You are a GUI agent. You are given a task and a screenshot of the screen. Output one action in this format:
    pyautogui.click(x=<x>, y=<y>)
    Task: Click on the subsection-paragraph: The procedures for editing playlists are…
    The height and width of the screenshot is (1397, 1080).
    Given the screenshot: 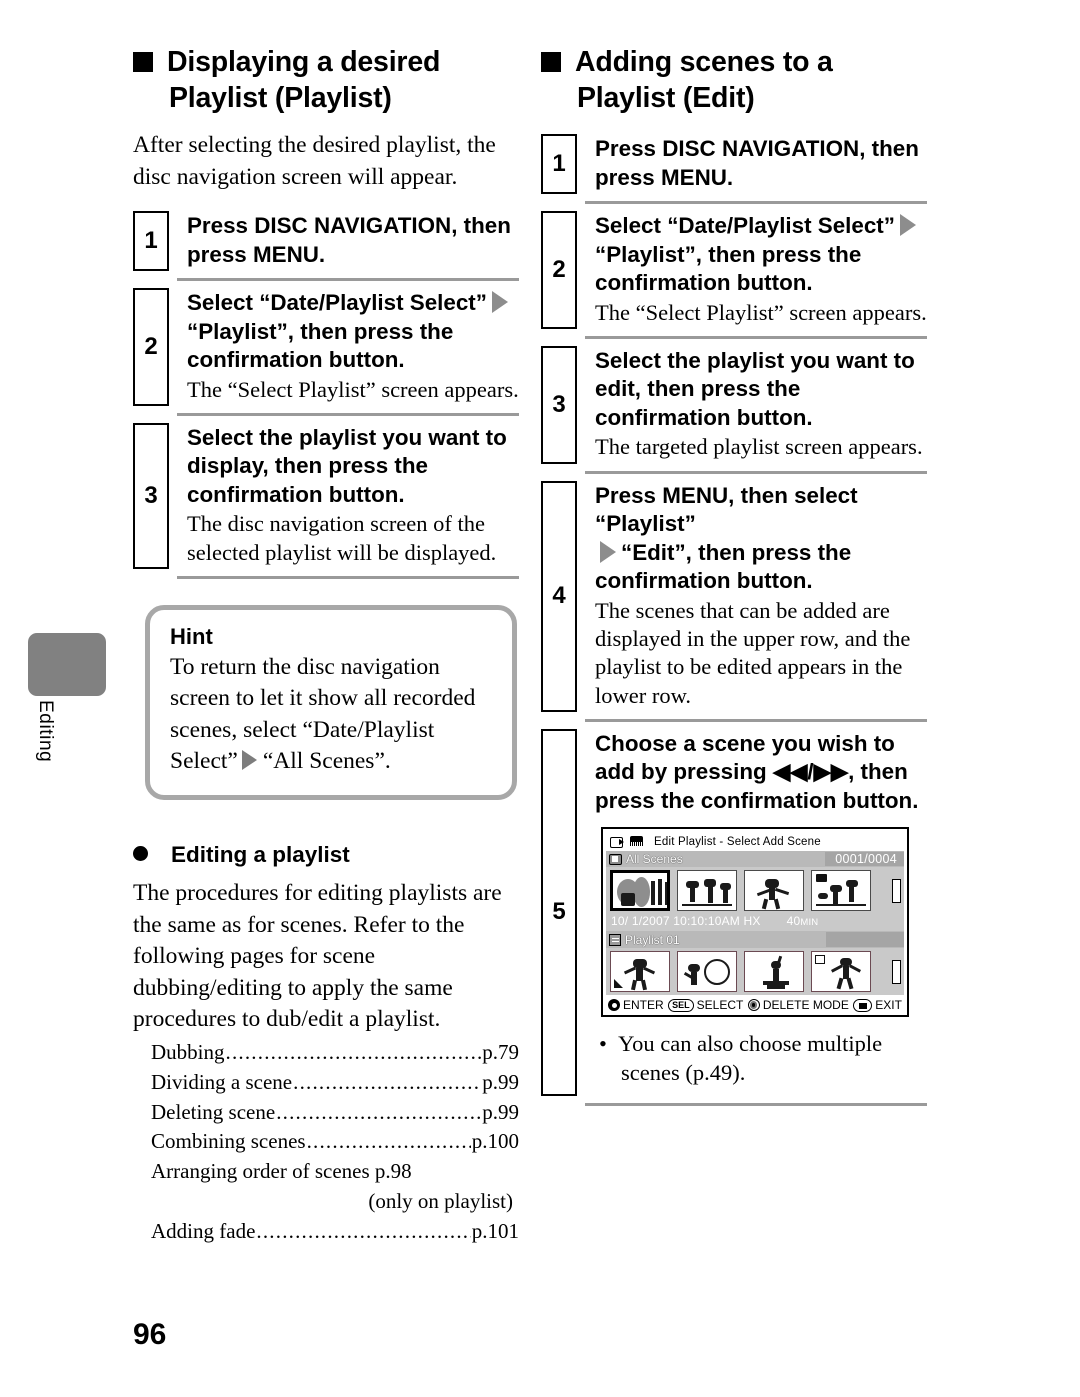 What is the action you would take?
    pyautogui.click(x=317, y=956)
    